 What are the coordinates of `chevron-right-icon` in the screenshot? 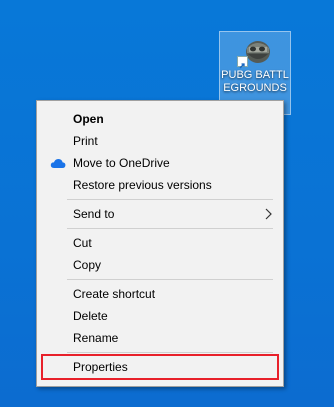 It's located at (268, 214).